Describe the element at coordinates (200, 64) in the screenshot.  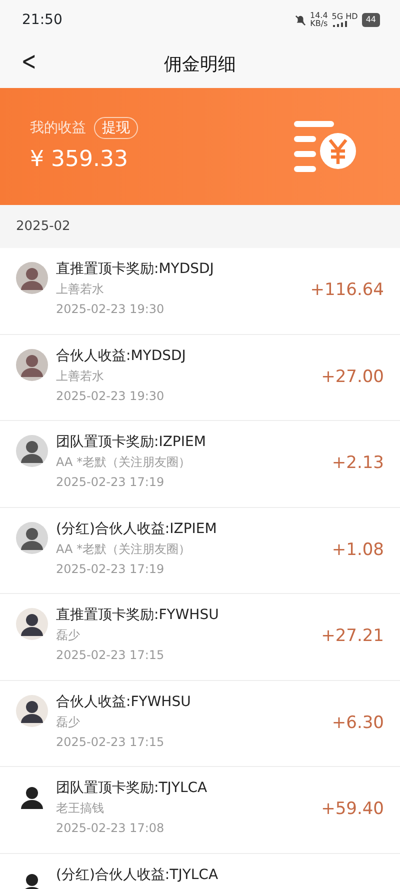
I see `page-title: 佣金明细` at that location.